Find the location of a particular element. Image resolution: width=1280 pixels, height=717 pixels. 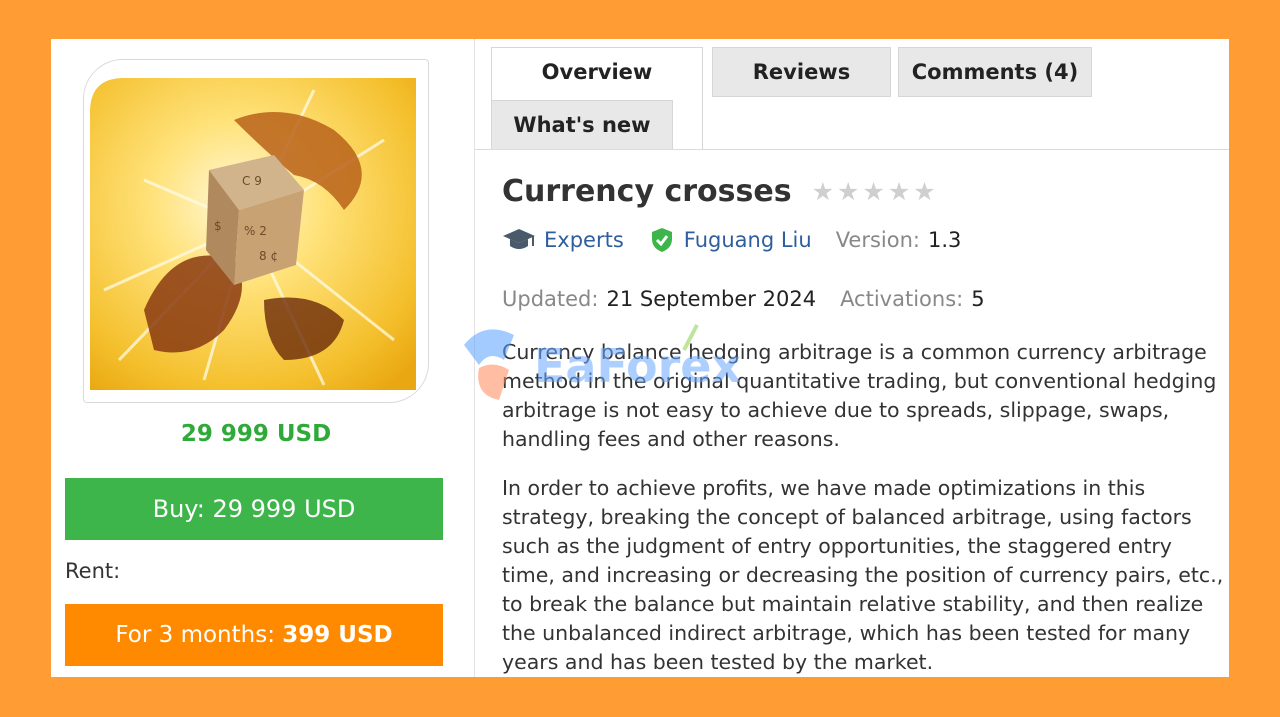

product-title: Currency crosses is located at coordinates (647, 191).